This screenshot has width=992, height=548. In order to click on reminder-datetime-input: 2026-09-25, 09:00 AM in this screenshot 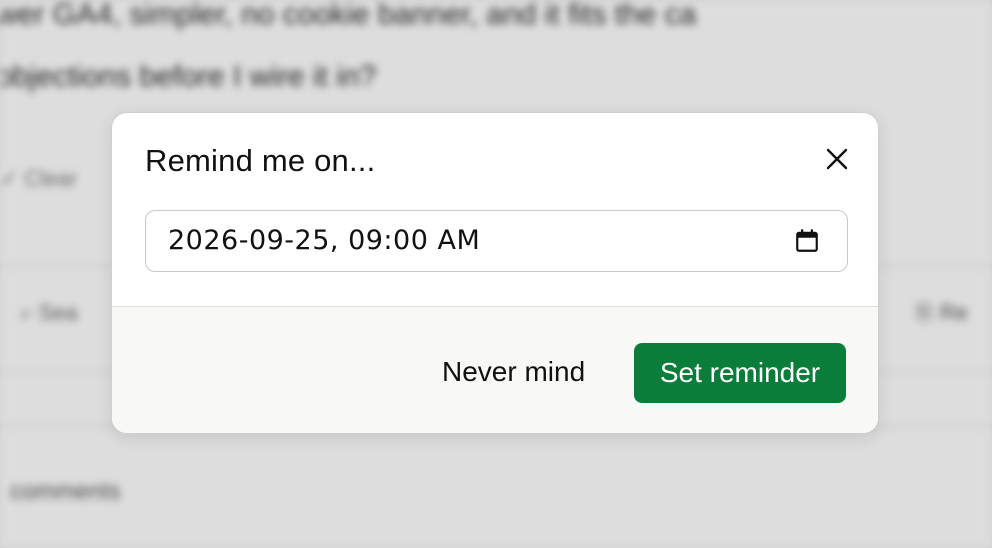, I will do `click(496, 241)`.